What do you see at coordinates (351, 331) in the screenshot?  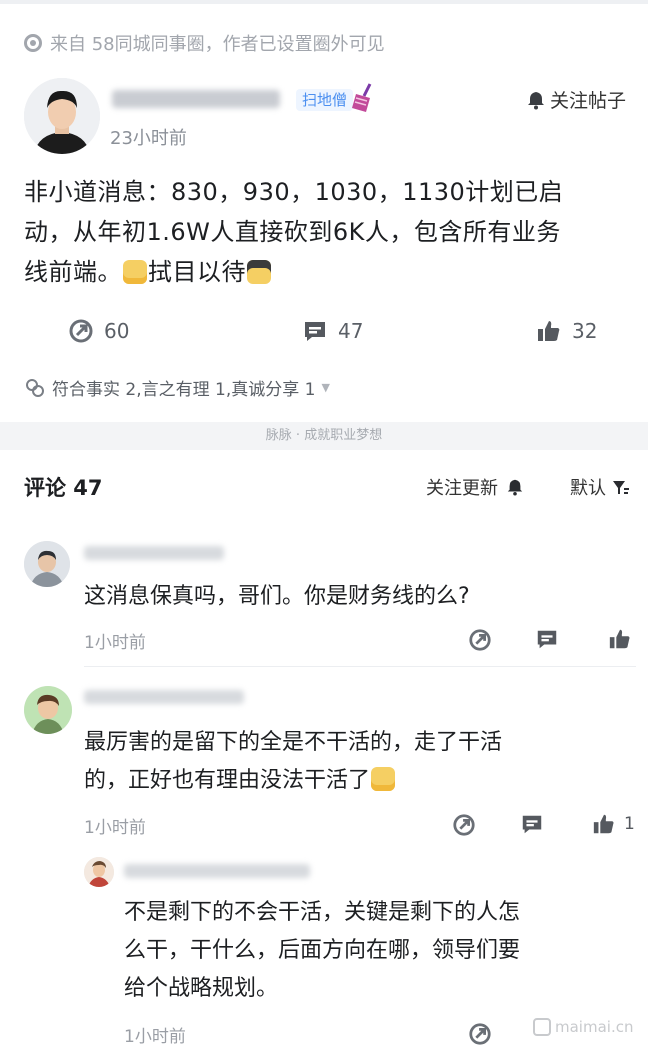 I see `comment-count: 47` at bounding box center [351, 331].